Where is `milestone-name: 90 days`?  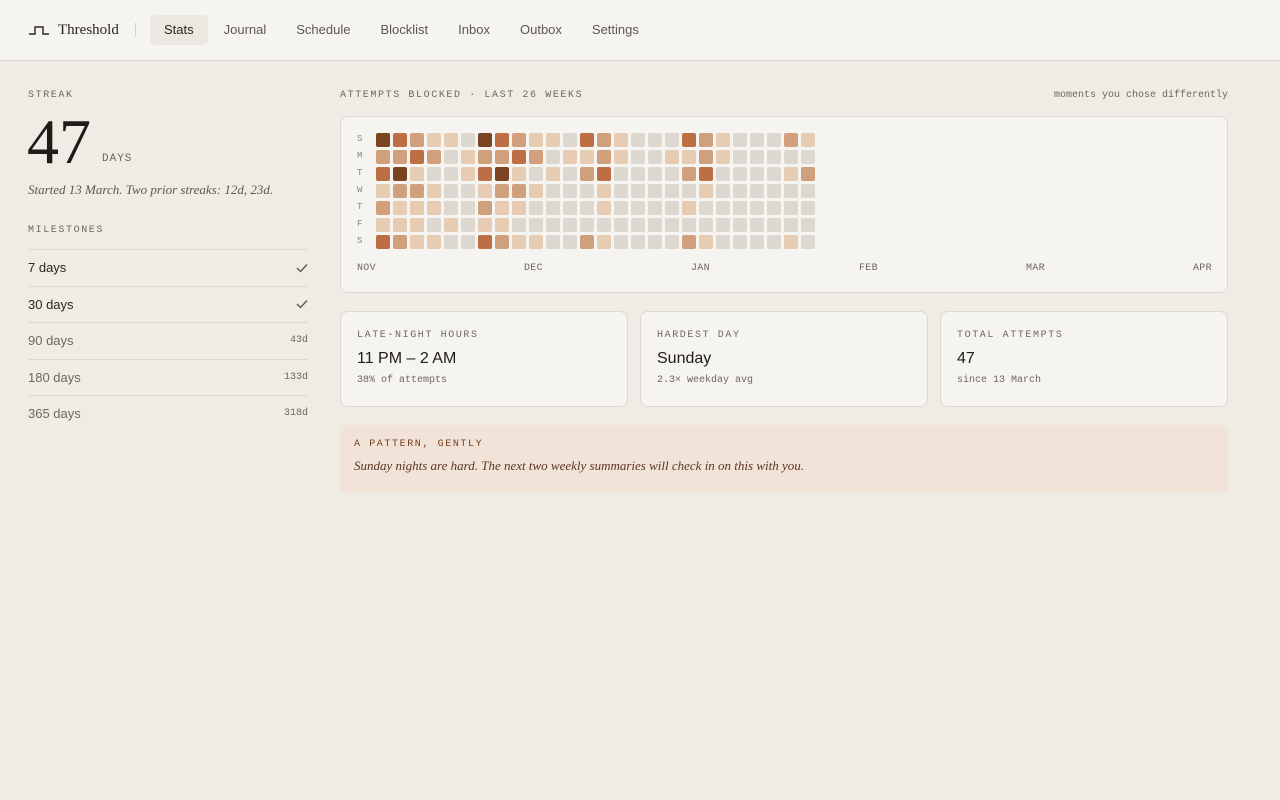
milestone-name: 90 days is located at coordinates (51, 341).